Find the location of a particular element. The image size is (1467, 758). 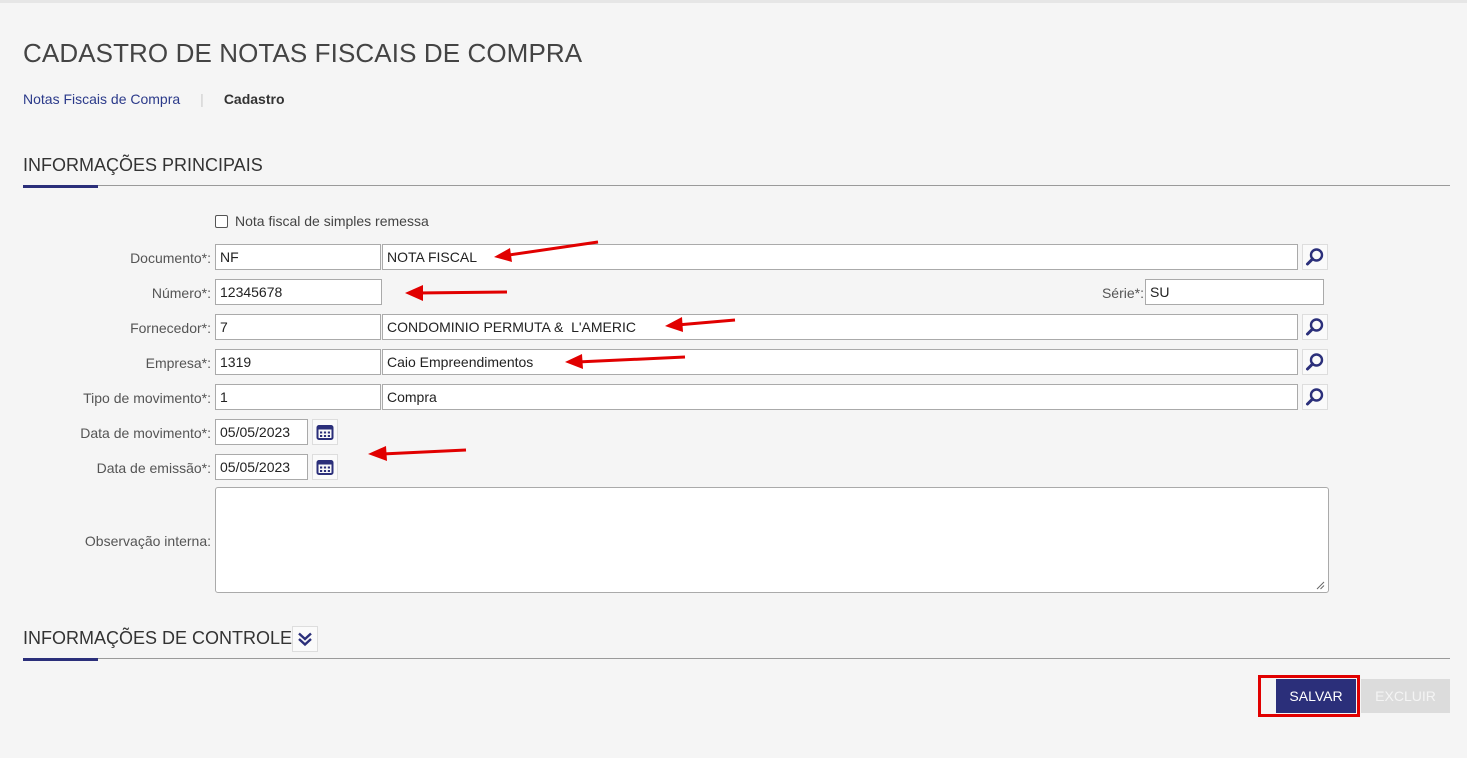

documento-search-button is located at coordinates (1315, 257).